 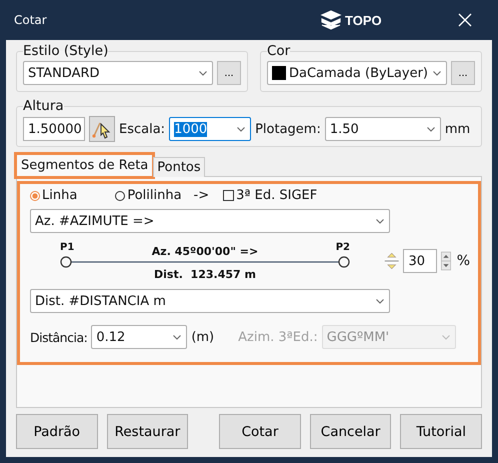 What do you see at coordinates (441, 431) in the screenshot?
I see `dialog-button: Tutorial` at bounding box center [441, 431].